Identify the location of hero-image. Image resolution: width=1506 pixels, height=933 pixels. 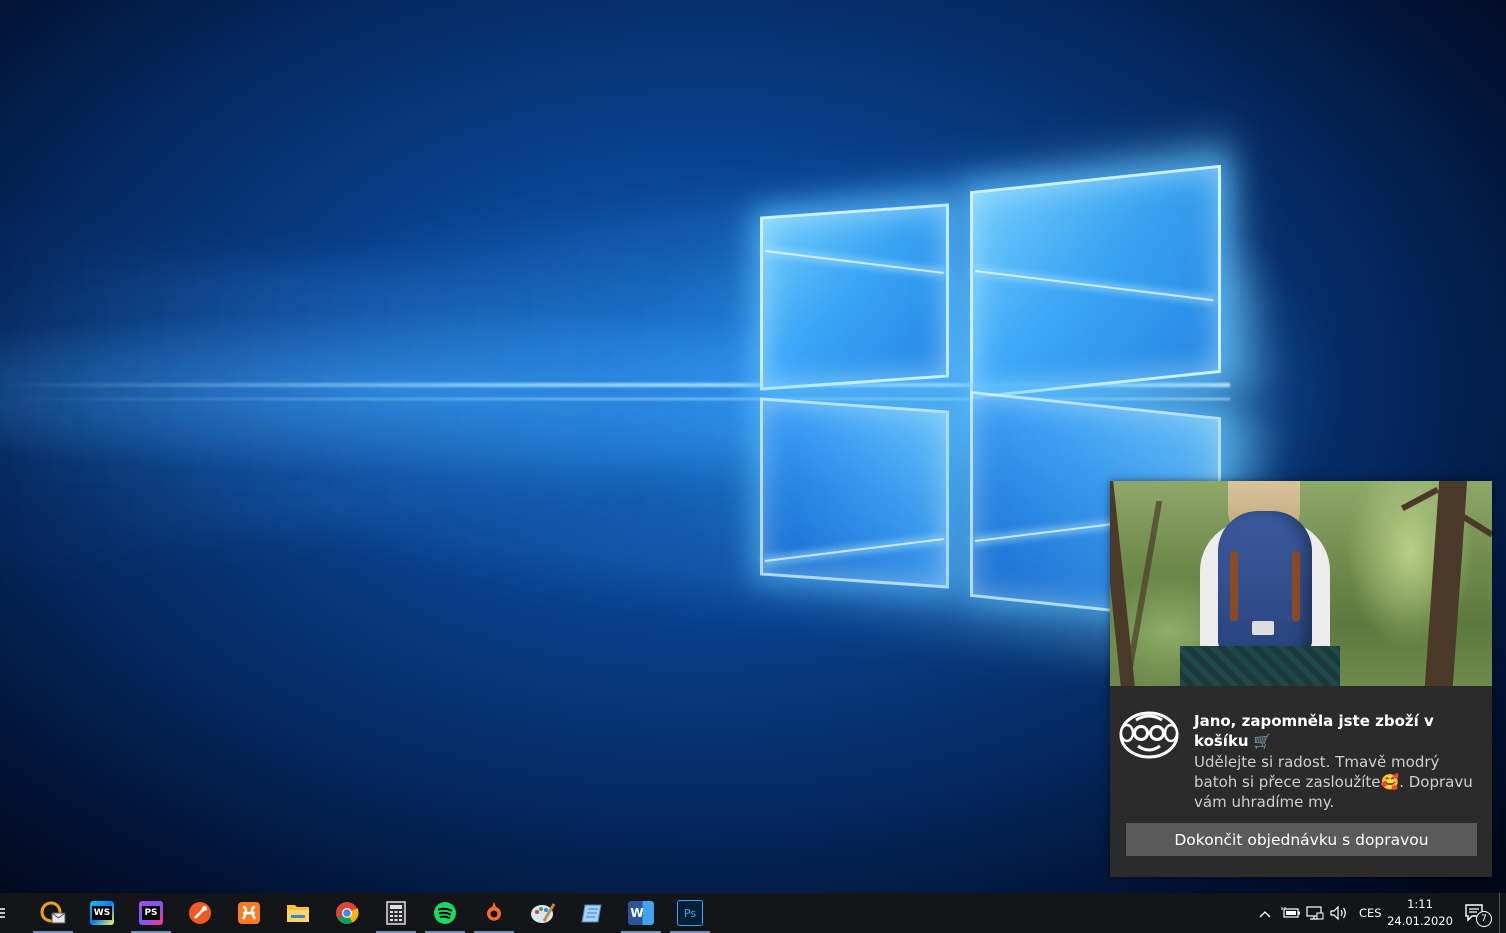
(1301, 583).